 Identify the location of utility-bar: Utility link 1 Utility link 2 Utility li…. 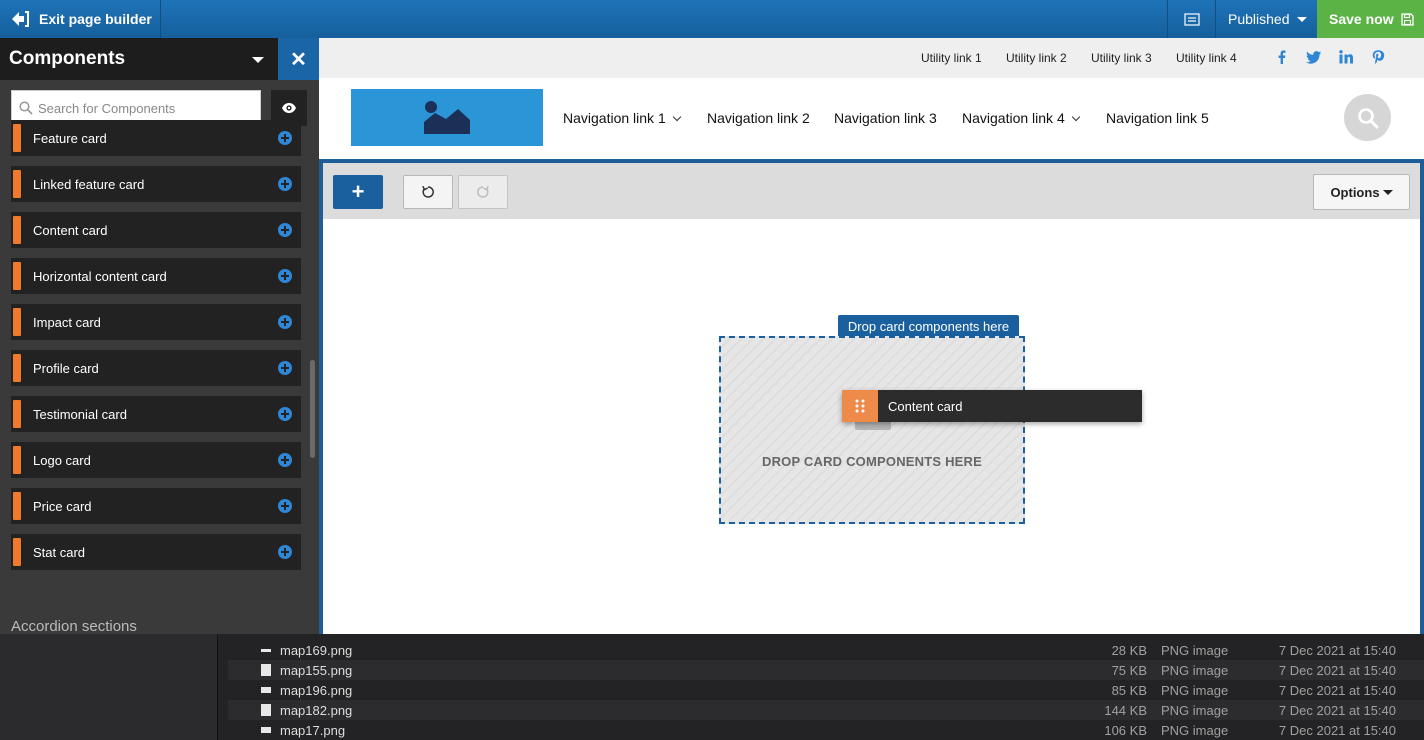
(871, 58).